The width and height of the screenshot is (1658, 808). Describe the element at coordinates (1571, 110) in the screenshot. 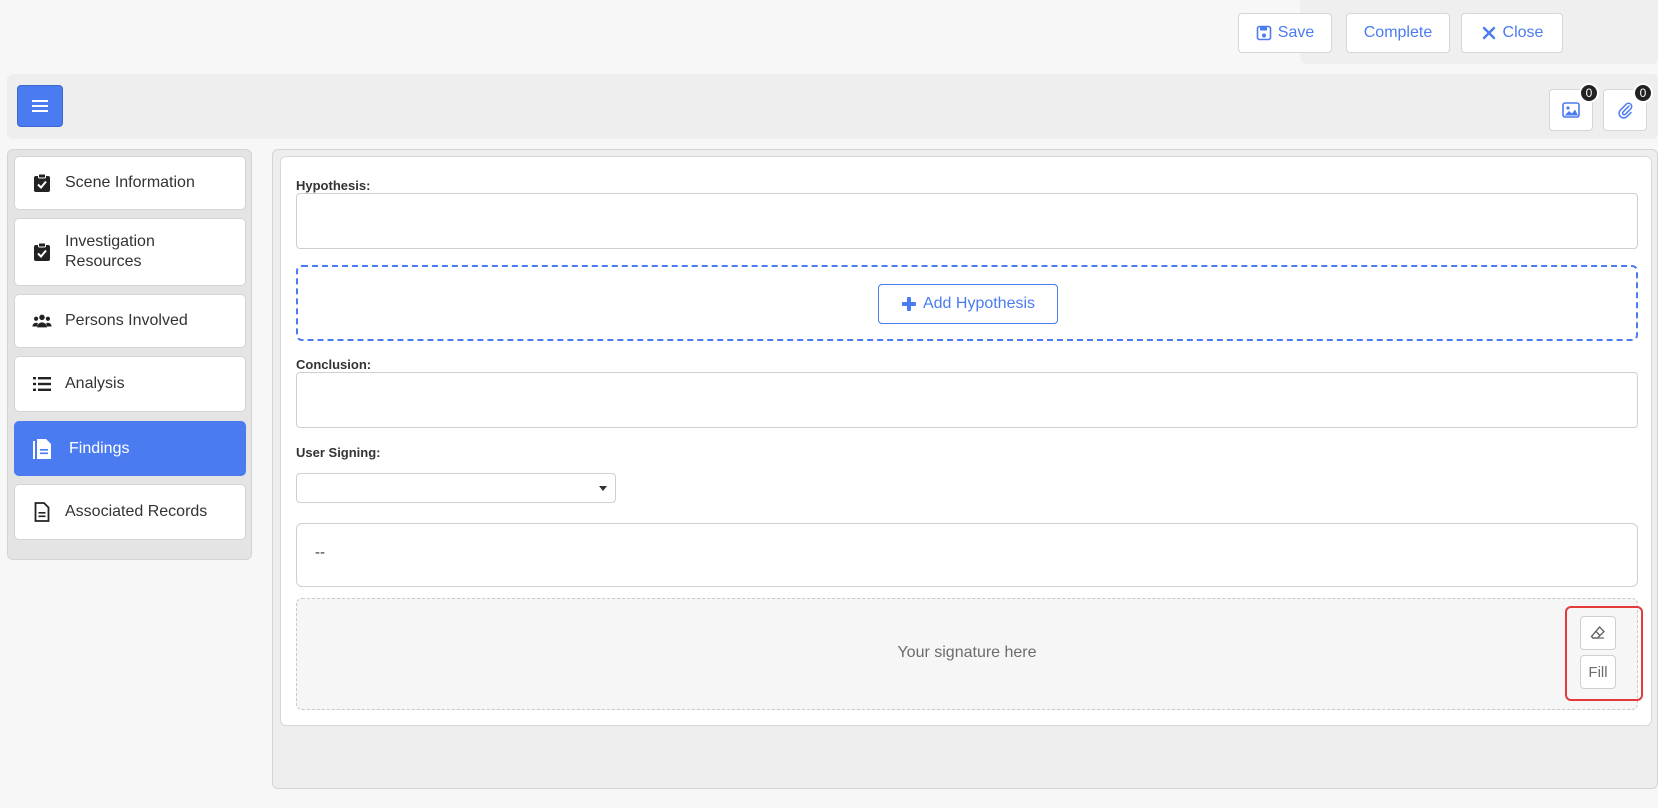

I see `image-icon` at that location.